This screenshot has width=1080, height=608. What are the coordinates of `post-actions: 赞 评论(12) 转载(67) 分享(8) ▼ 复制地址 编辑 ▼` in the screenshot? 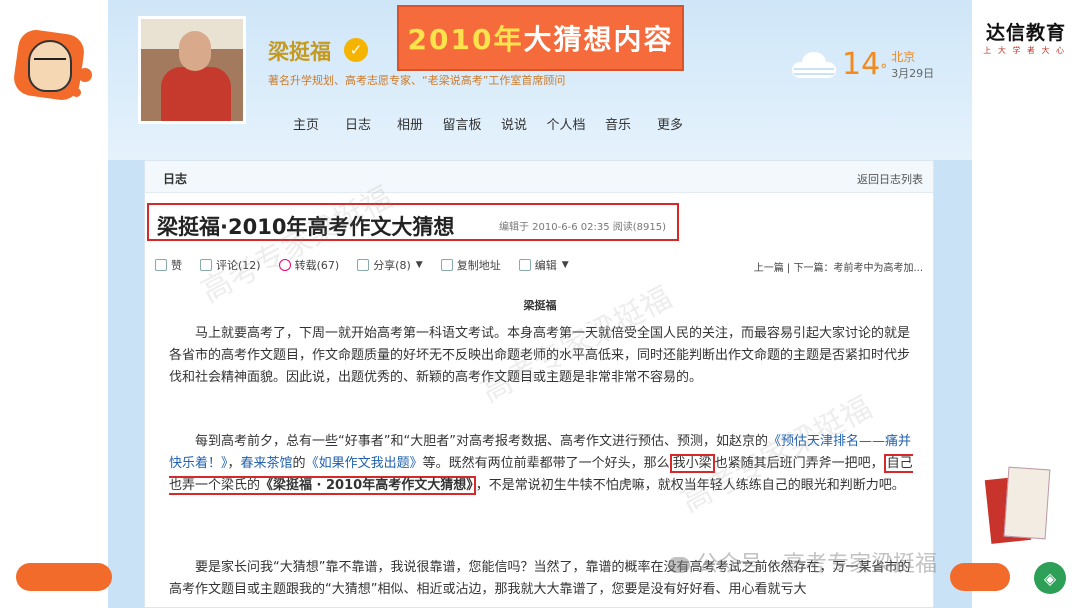 It's located at (371, 265).